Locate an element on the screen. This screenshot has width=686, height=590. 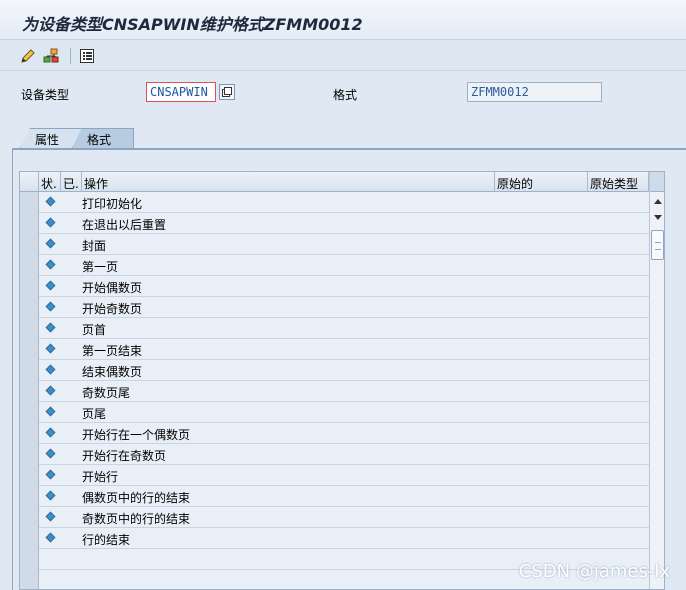
table-row: 开始行在一个偶数页 is located at coordinates (335, 433).